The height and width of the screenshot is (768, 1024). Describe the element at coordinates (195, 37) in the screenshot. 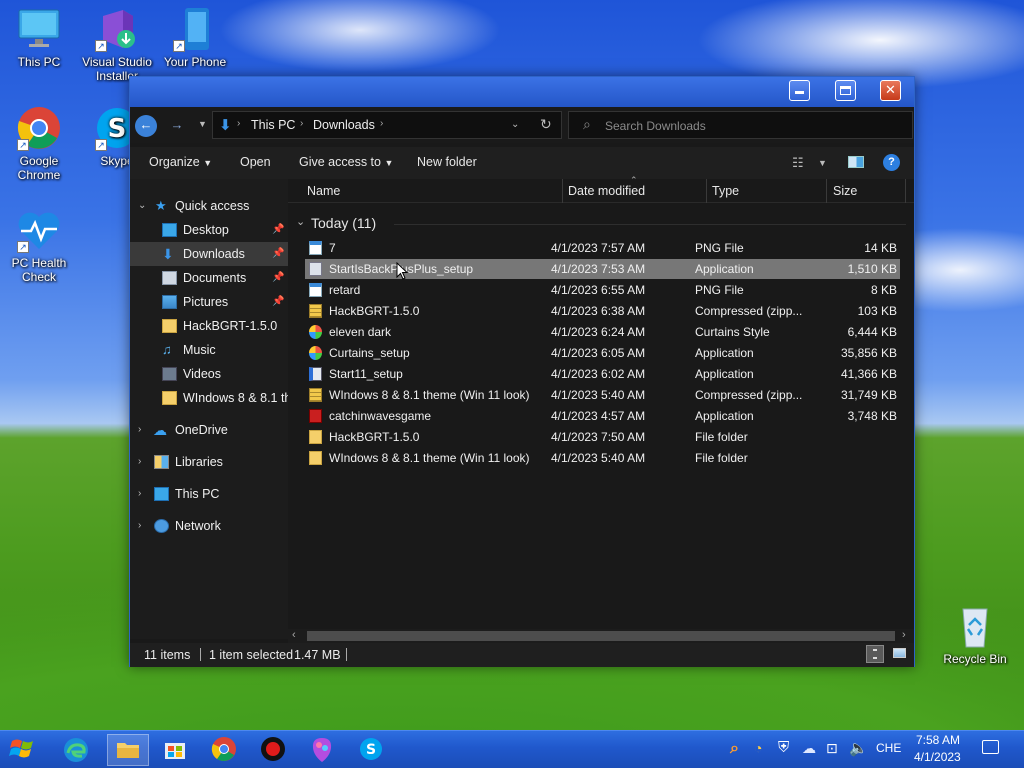

I see `desktop-icon-your-phone: ↗ Your Phone` at that location.